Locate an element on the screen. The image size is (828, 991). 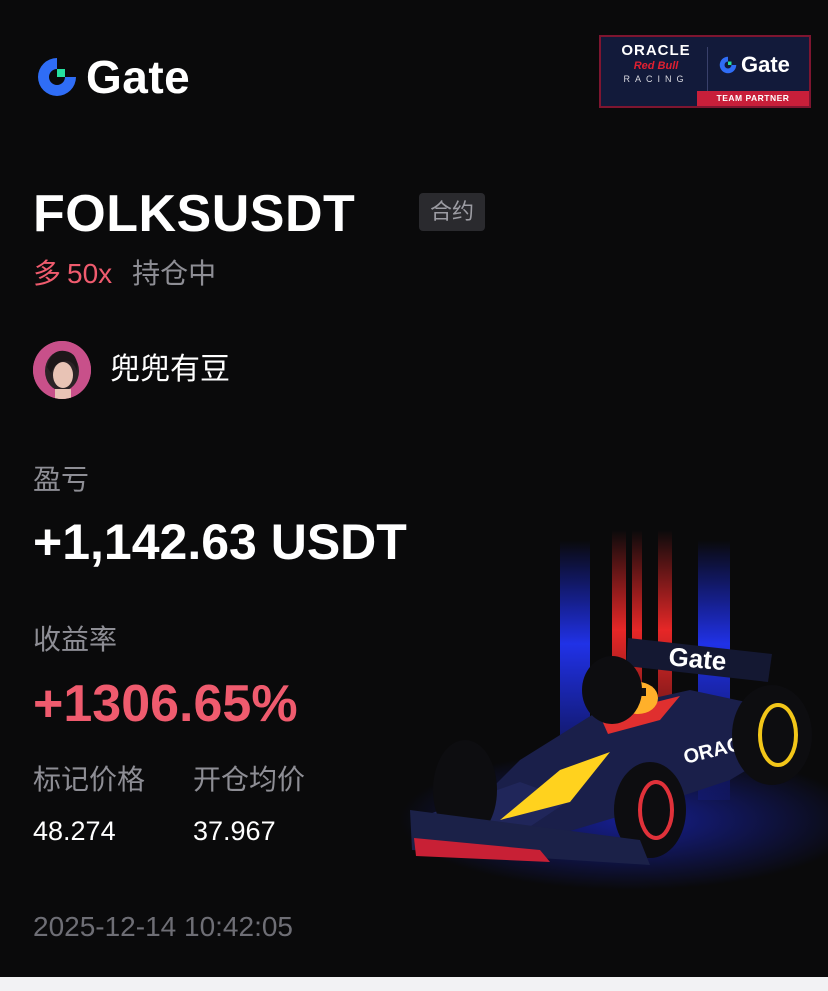
avatar is located at coordinates (62, 370).